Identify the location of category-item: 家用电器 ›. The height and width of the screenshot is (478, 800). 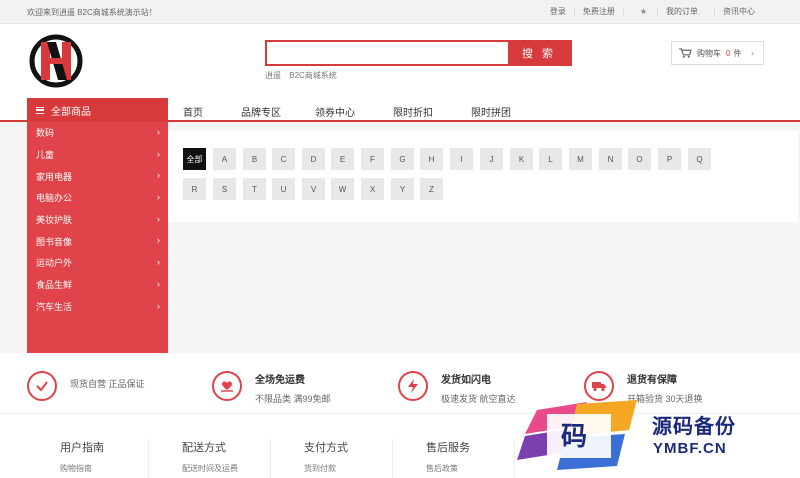
(97, 176).